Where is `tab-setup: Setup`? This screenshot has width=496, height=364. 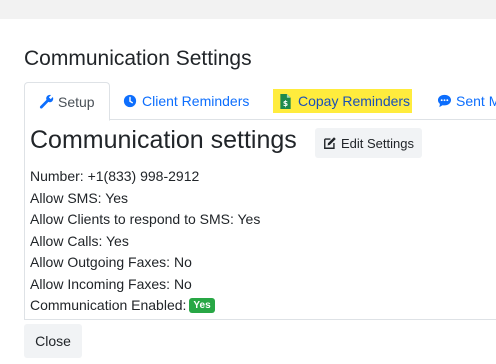
tab-setup: Setup is located at coordinates (67, 101).